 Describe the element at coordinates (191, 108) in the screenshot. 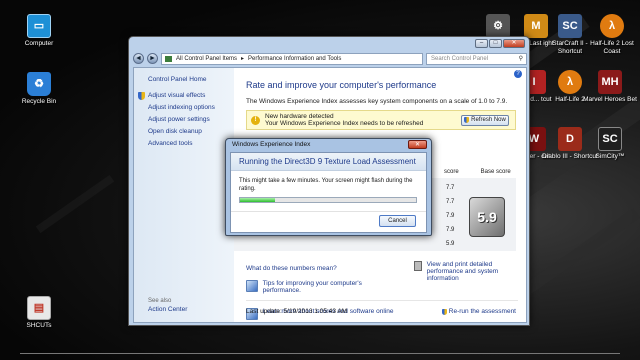

I see `sidebar-item-indexing: Adjust indexing options` at that location.